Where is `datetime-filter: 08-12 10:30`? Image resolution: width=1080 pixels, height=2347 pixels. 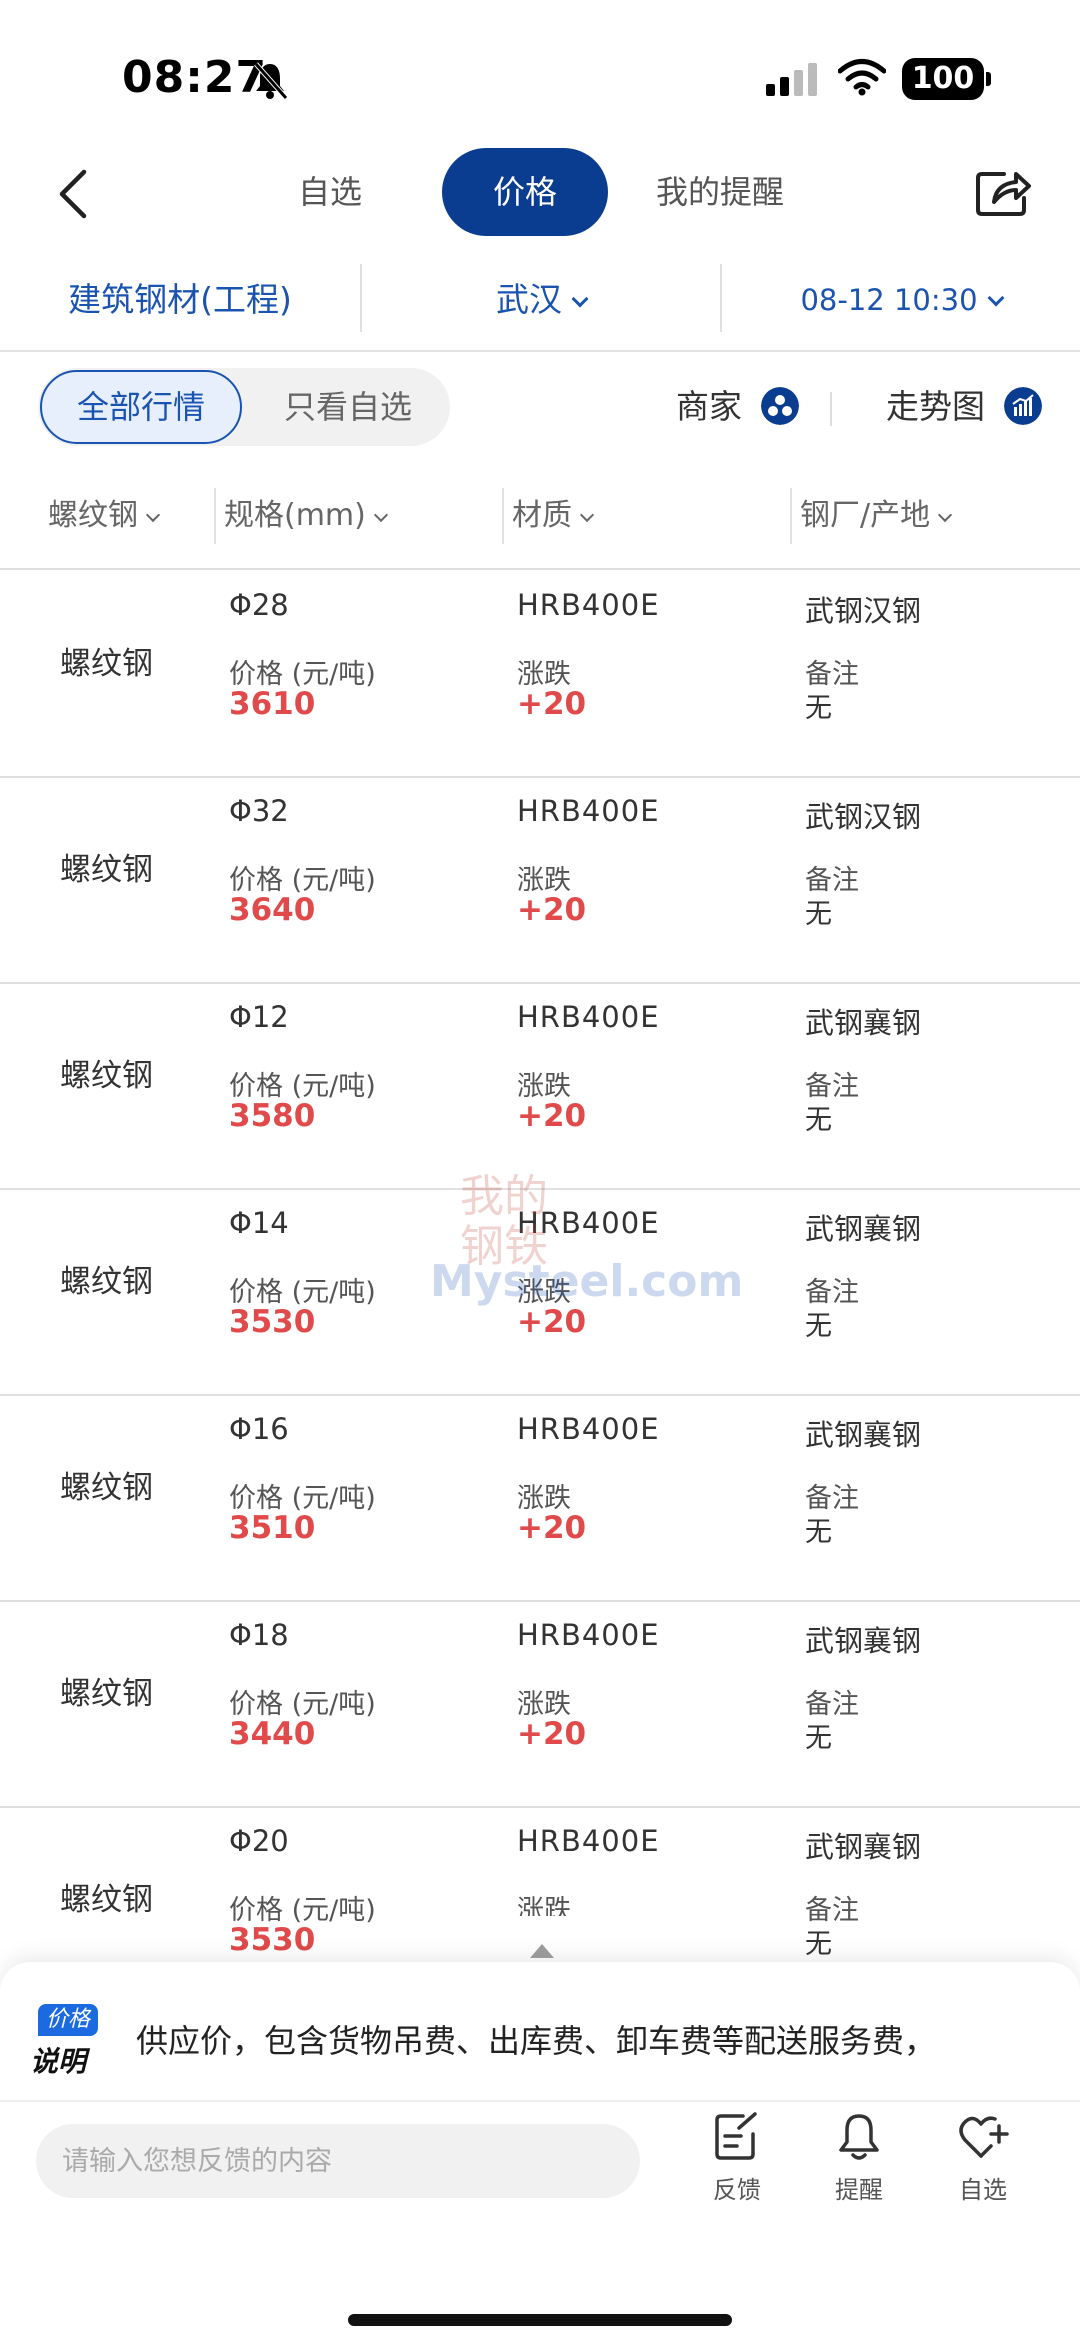
datetime-filter: 08-12 10:30 is located at coordinates (901, 305).